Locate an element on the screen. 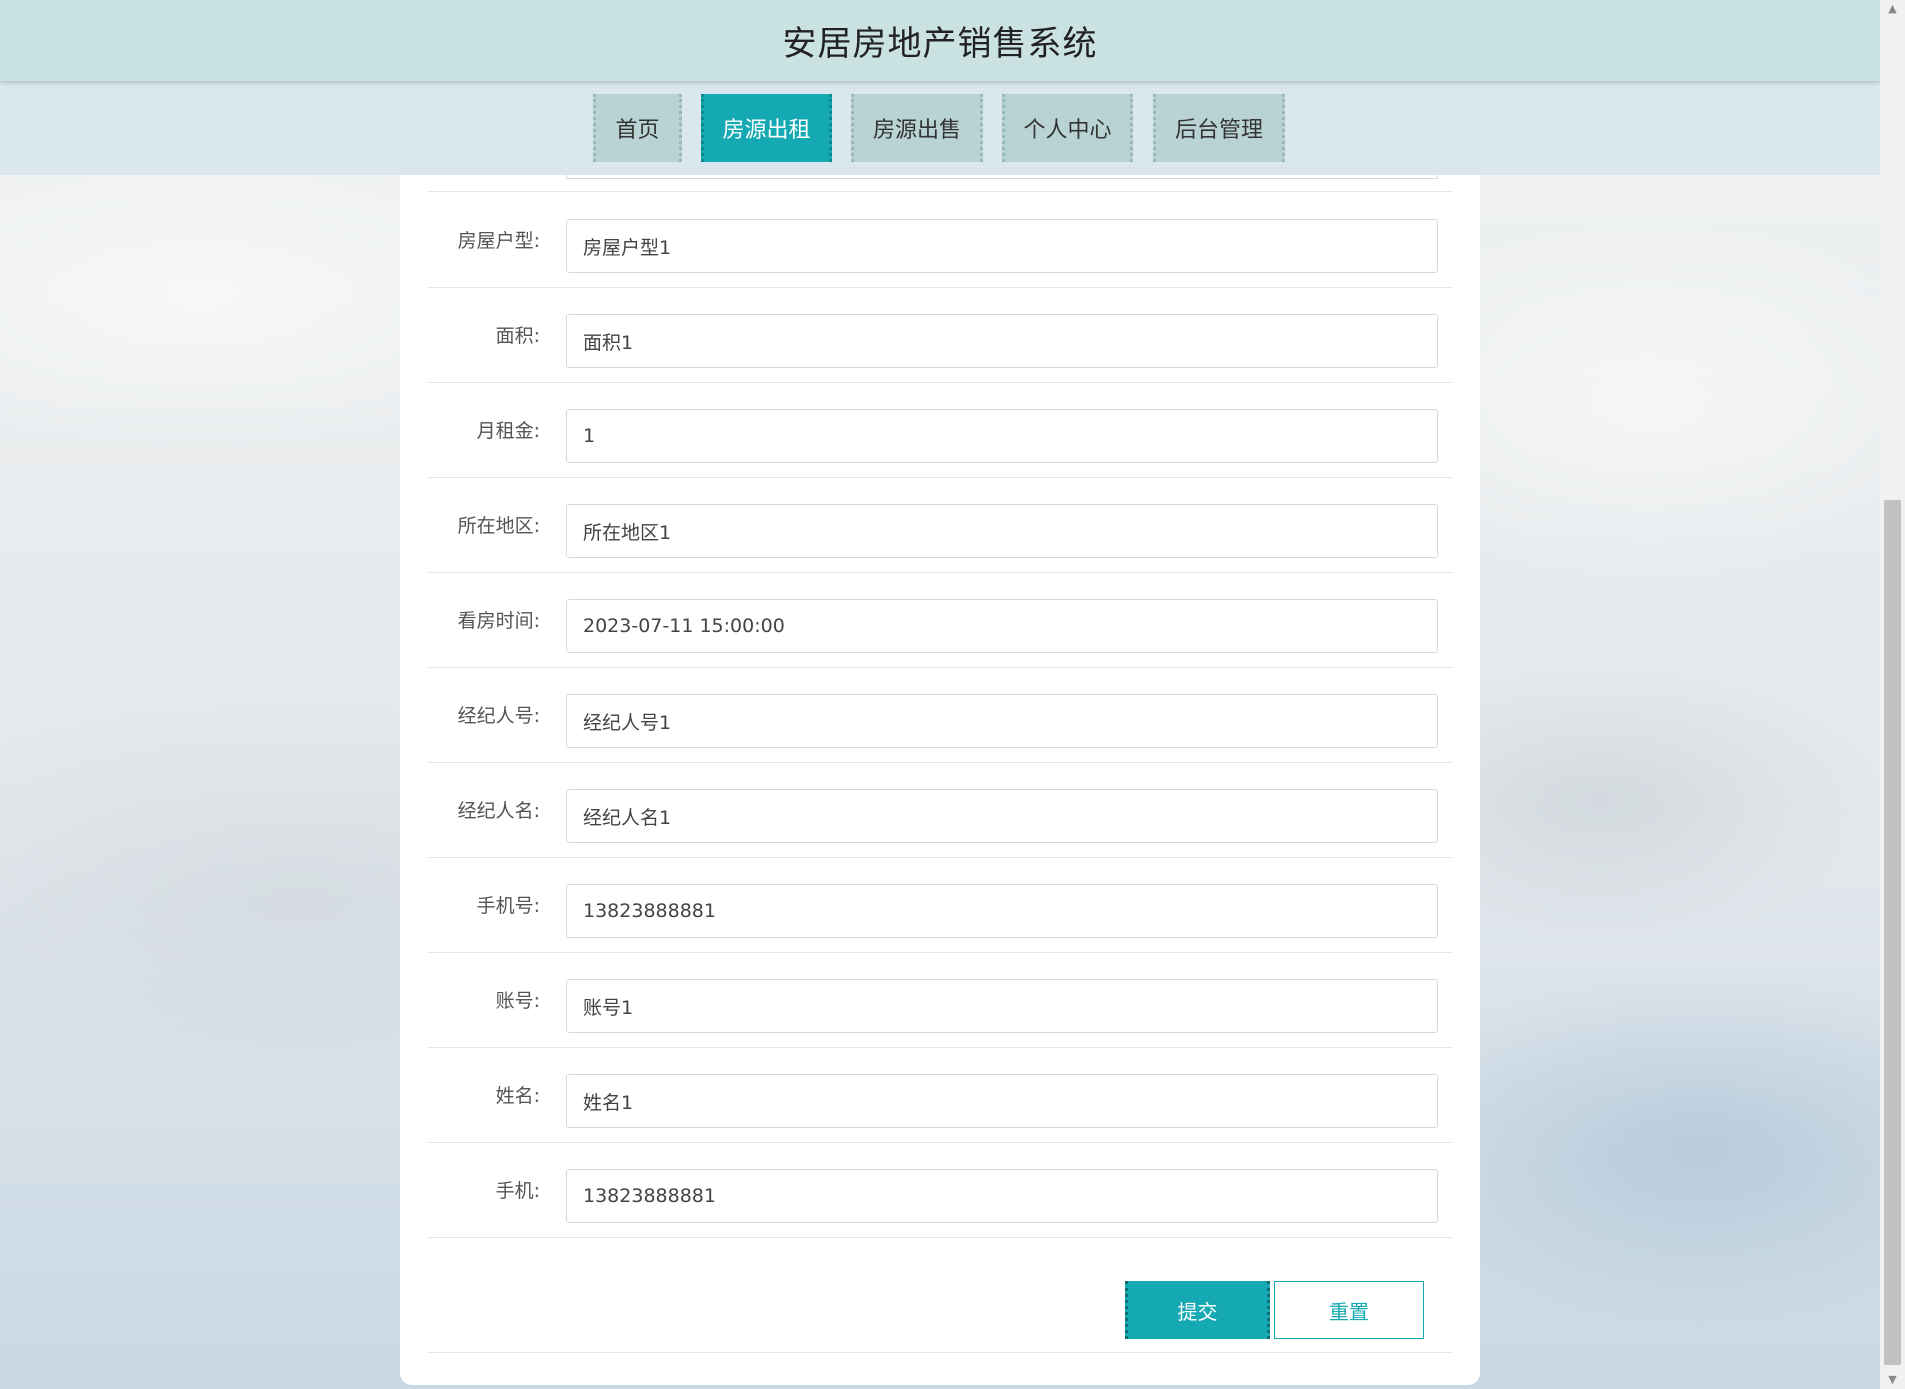 The height and width of the screenshot is (1389, 1905). label-name: 姓名: is located at coordinates (517, 1096).